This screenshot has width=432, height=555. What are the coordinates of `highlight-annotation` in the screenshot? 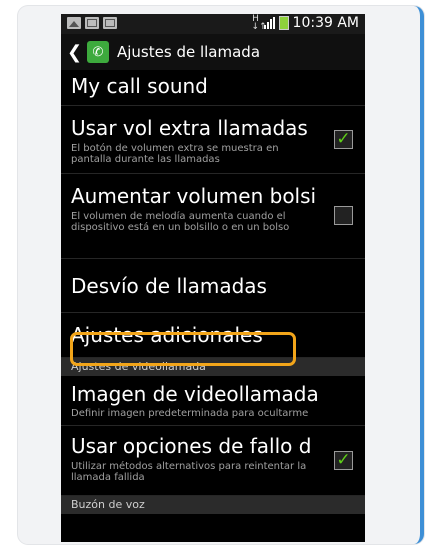 It's located at (183, 349).